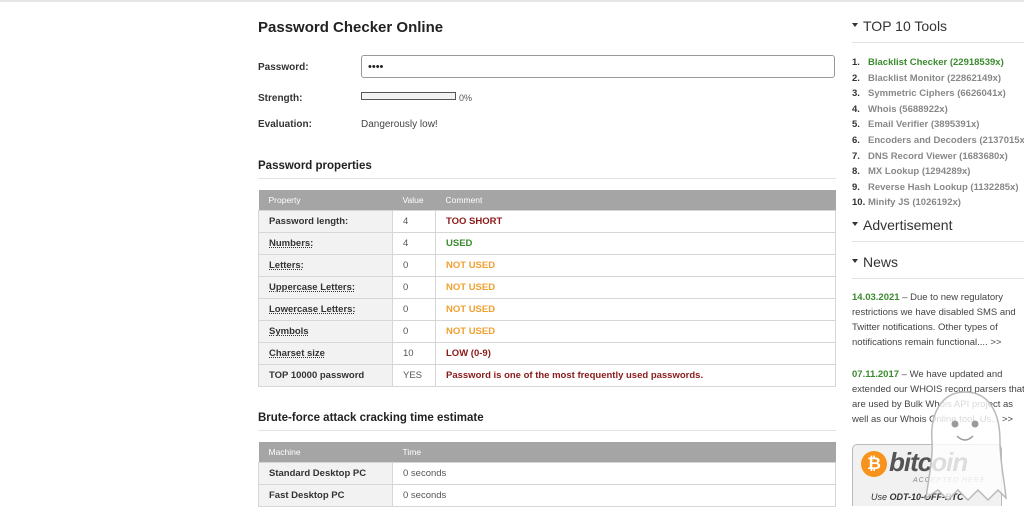 This screenshot has height=507, width=1024. I want to click on property-name: Letters:, so click(325, 265).